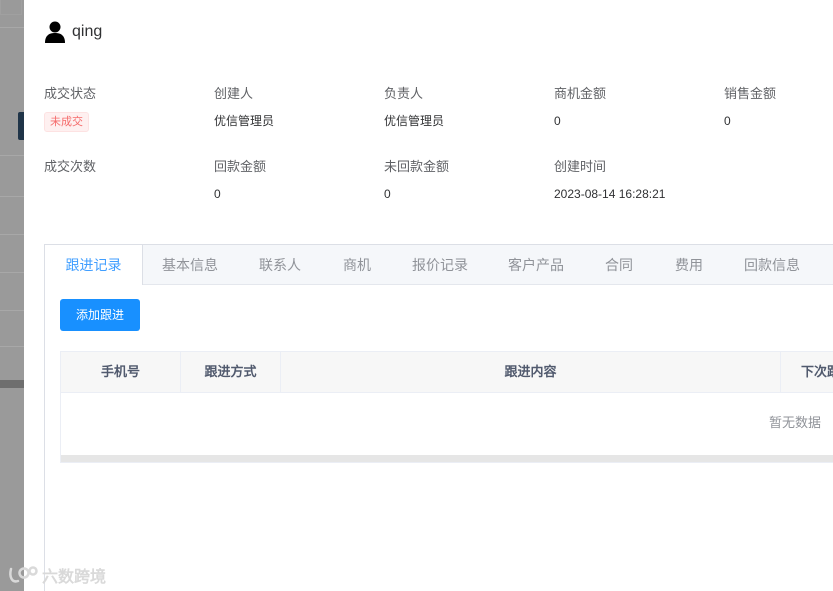 Image resolution: width=833 pixels, height=591 pixels. What do you see at coordinates (610, 194) in the screenshot?
I see `field-value: 2023-08-14 16:28:21` at bounding box center [610, 194].